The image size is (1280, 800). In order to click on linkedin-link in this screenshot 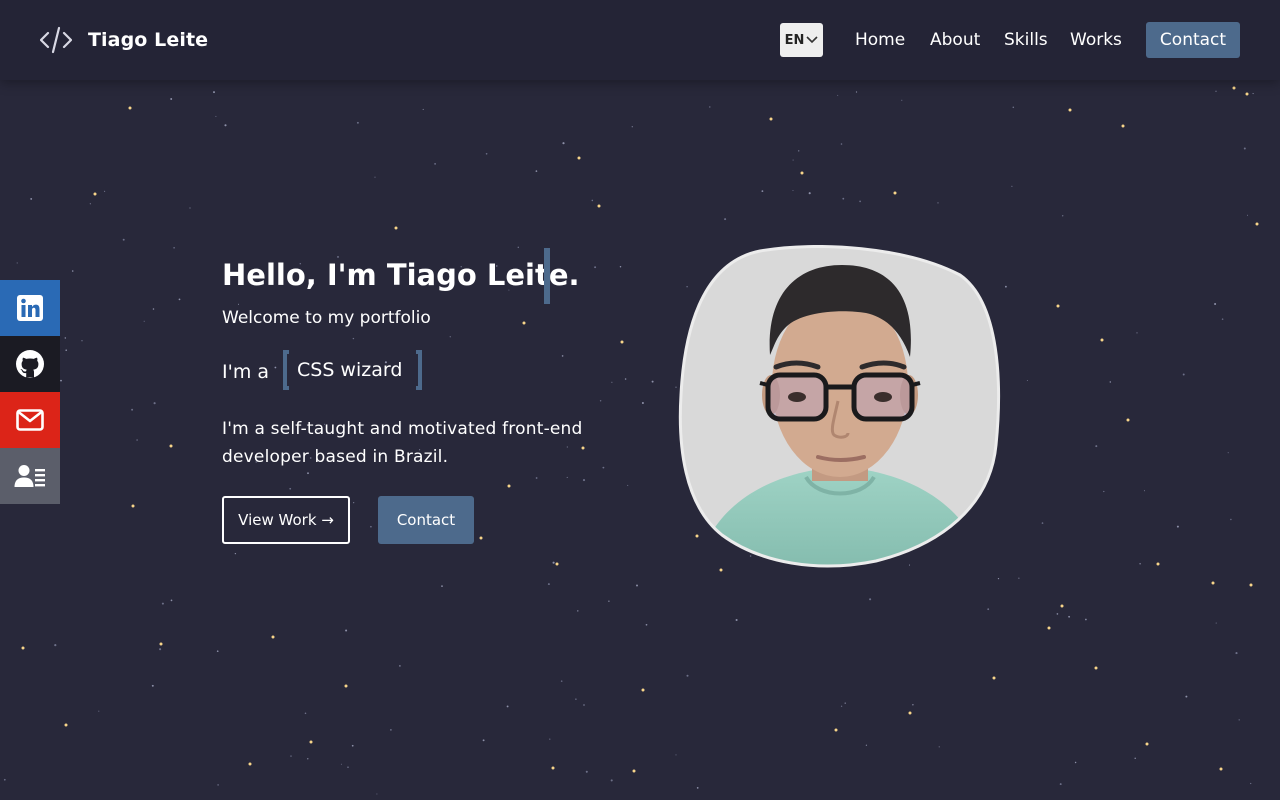, I will do `click(30, 308)`.